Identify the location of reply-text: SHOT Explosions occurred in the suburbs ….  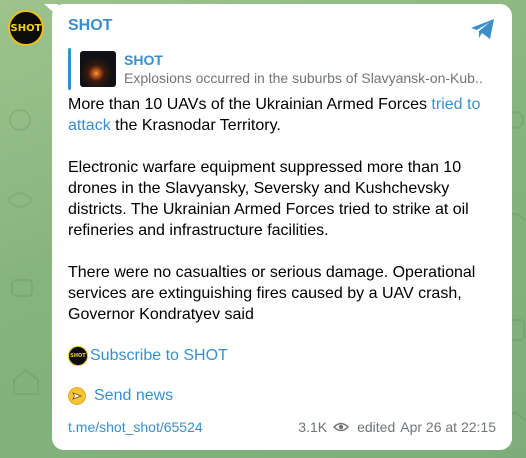
(304, 69).